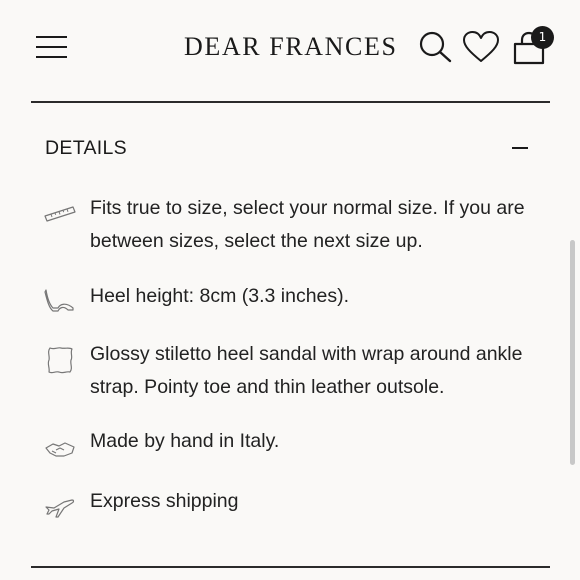  I want to click on search-icon, so click(435, 47).